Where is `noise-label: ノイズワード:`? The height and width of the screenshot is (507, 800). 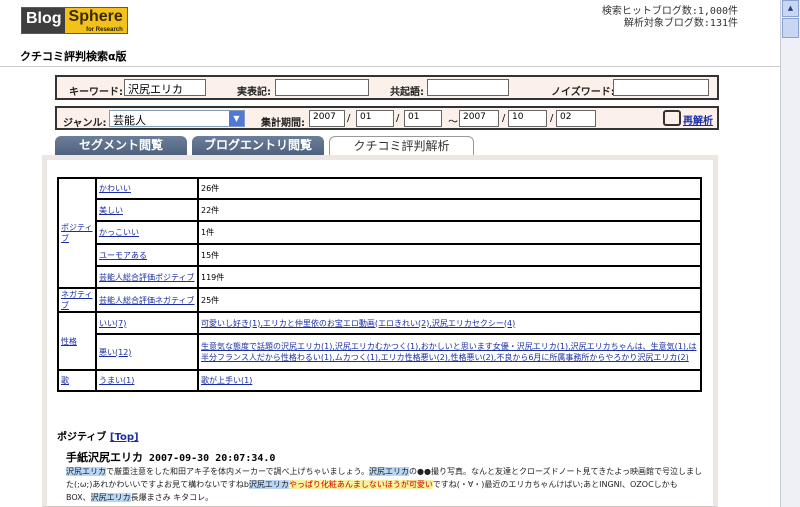 noise-label: ノイズワード: is located at coordinates (583, 92).